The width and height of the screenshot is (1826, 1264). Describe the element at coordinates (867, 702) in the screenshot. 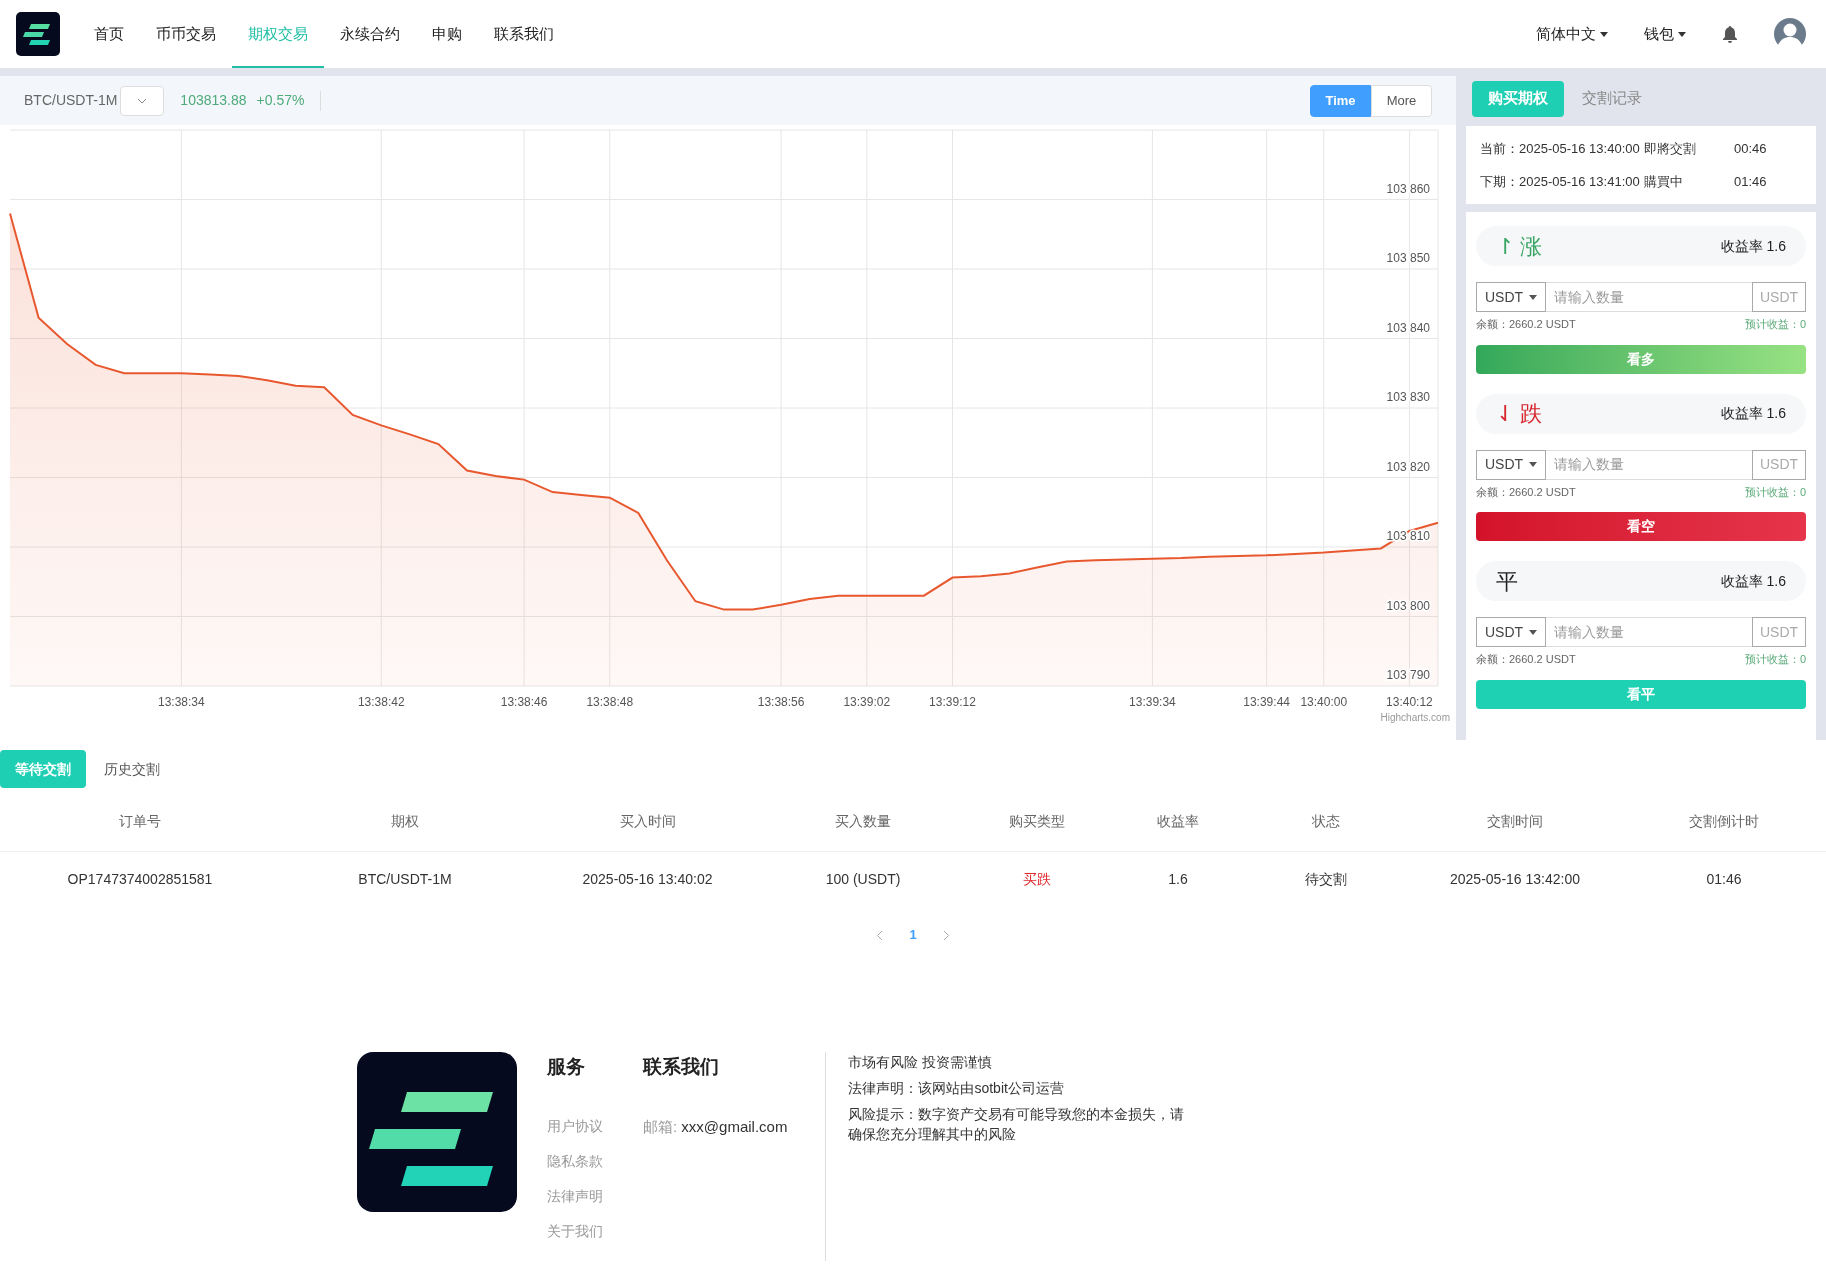

I see `axis-label: 13:39:02` at that location.